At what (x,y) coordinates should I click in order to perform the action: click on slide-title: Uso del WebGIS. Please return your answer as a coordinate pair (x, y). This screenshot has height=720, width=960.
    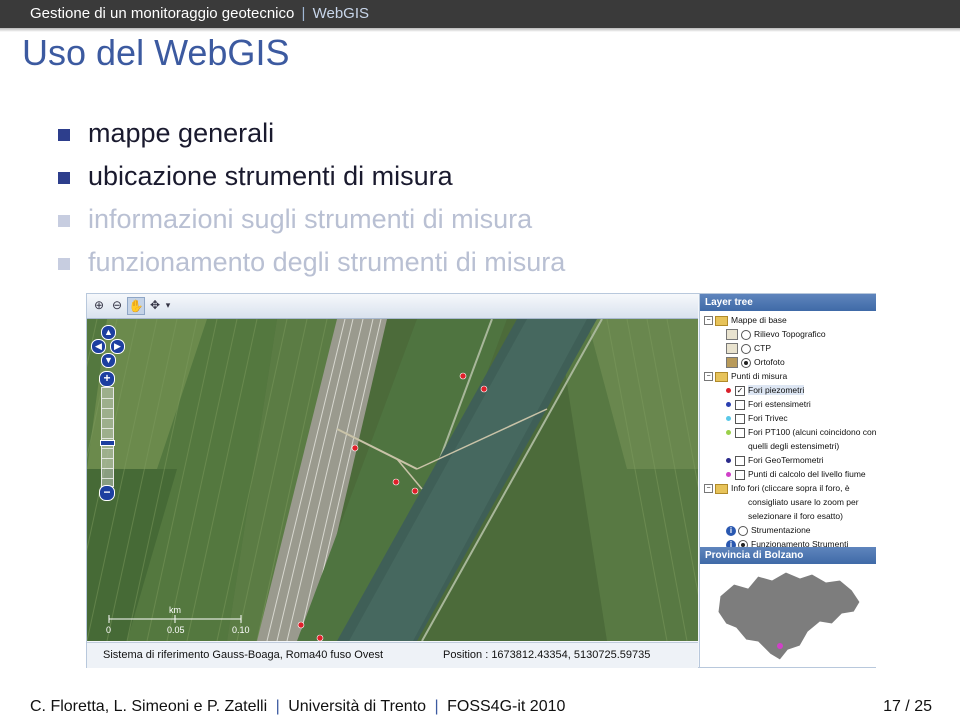
    Looking at the image, I should click on (156, 52).